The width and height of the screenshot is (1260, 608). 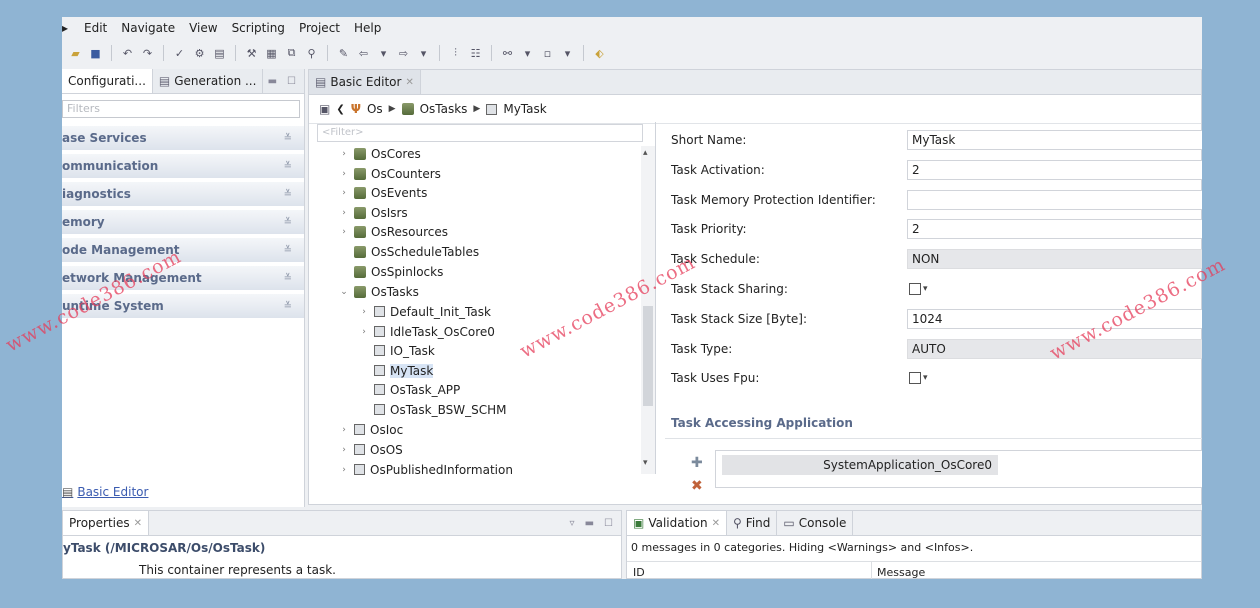 What do you see at coordinates (183, 250) in the screenshot?
I see `category-mode-management: ode Management ≚` at bounding box center [183, 250].